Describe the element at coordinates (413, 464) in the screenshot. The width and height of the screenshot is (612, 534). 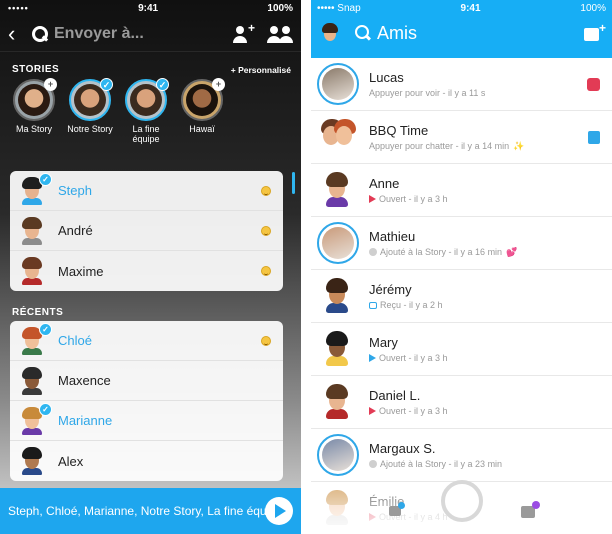
I see `friend-status: Ajouté à la Story` at that location.